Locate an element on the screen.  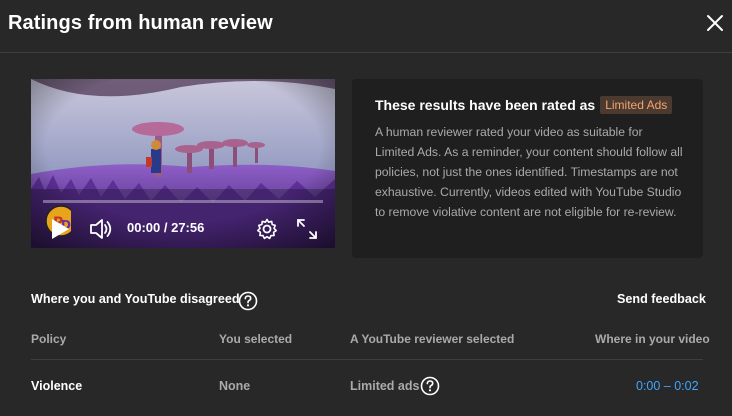
row-help-button is located at coordinates (430, 386).